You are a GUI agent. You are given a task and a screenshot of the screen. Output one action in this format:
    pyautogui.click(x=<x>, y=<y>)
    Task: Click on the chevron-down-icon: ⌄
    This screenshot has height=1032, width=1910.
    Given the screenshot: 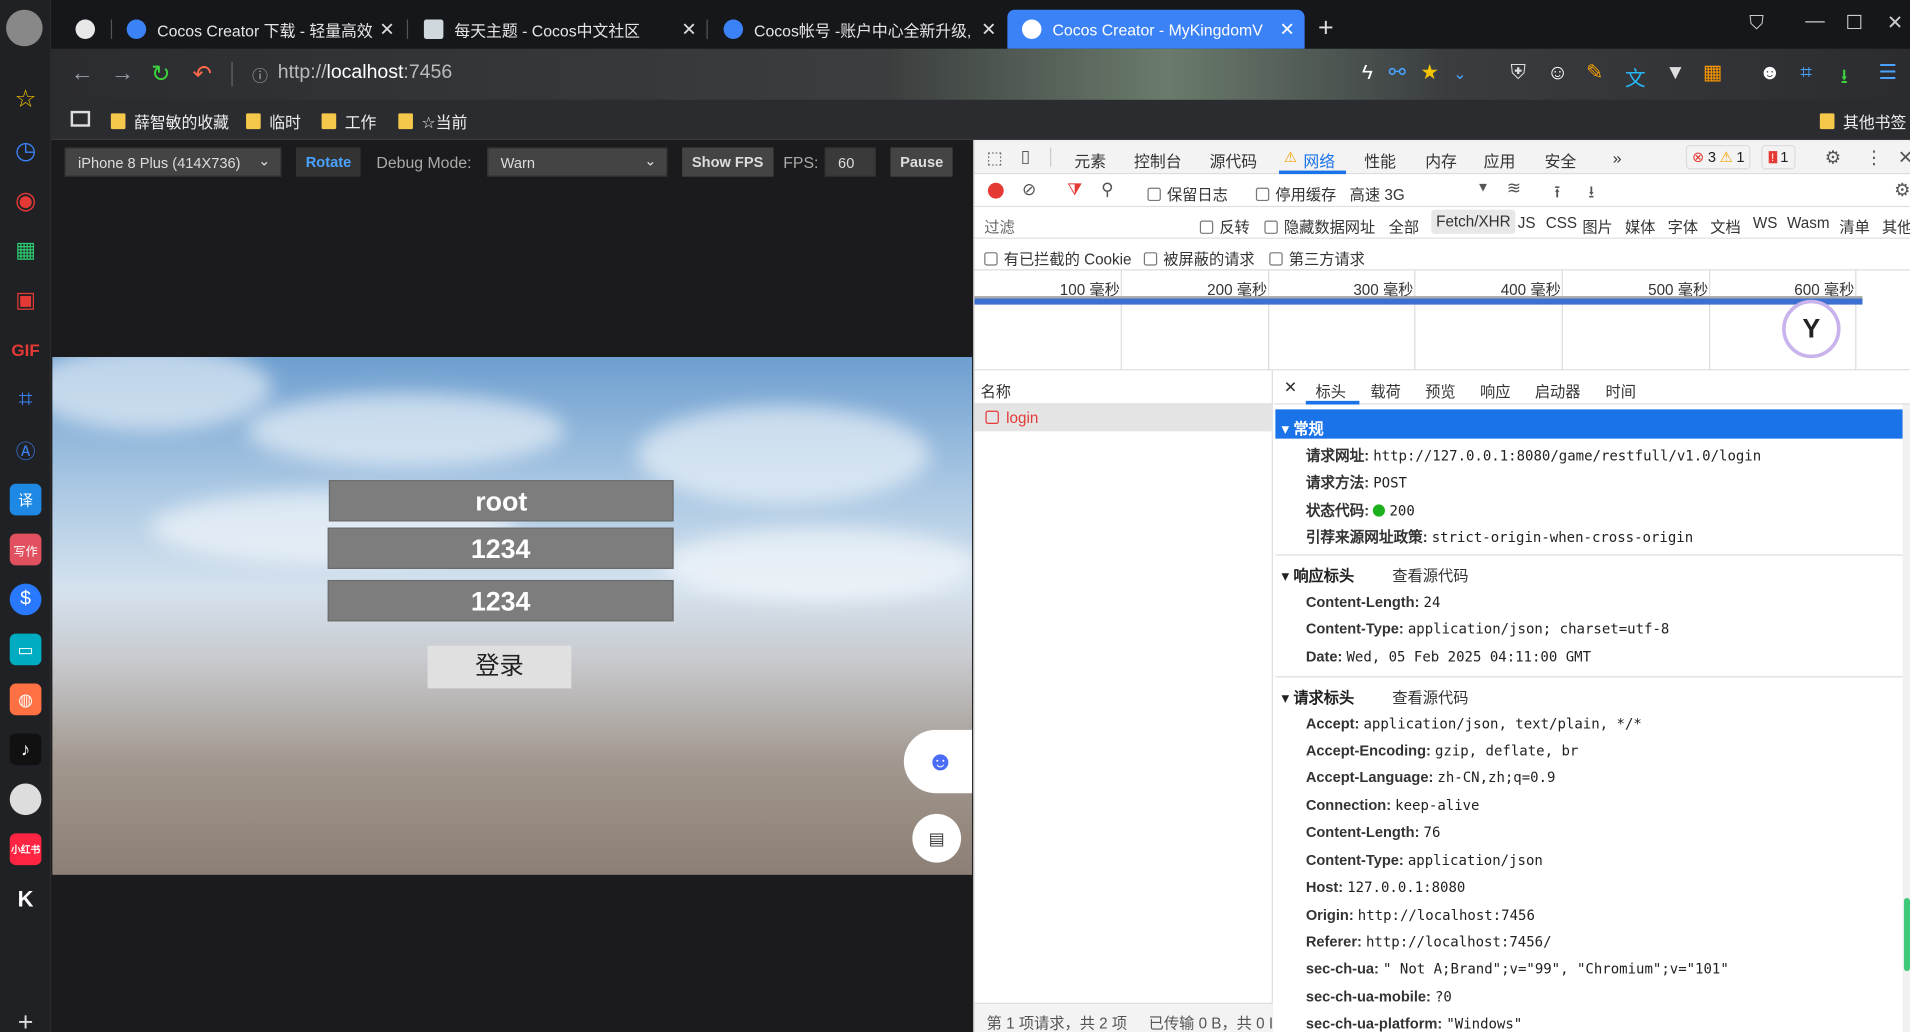 What is the action you would take?
    pyautogui.click(x=1459, y=74)
    